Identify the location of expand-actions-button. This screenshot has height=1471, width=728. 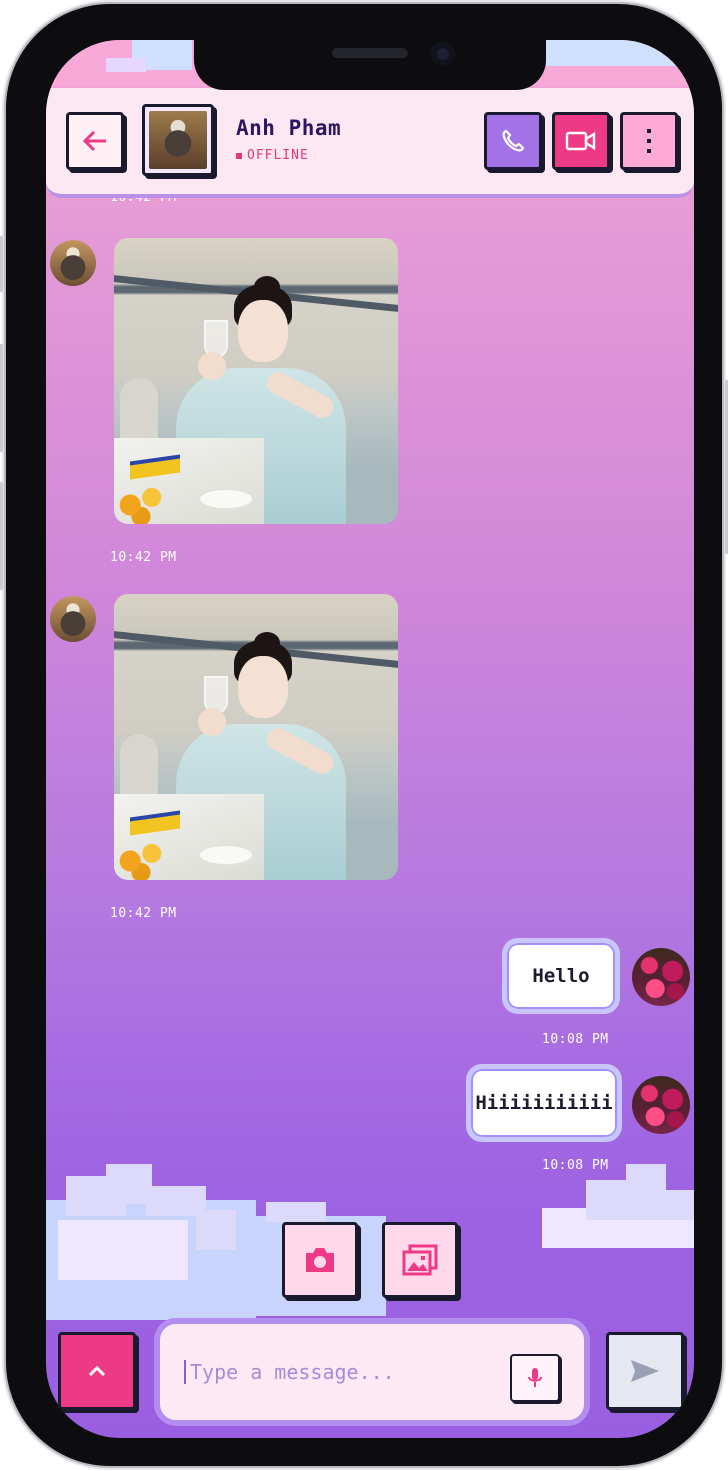
(97, 1371).